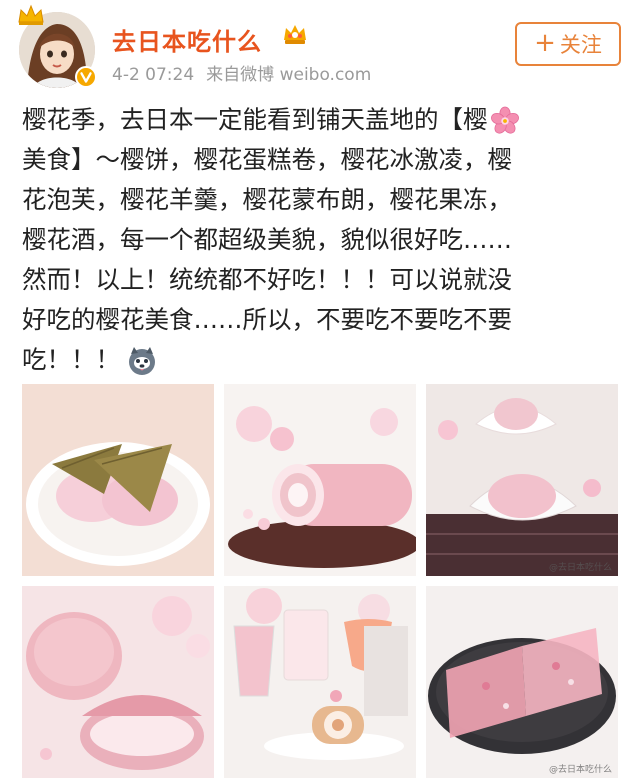 The height and width of the screenshot is (780, 640). What do you see at coordinates (295, 34) in the screenshot?
I see `vip-crown-icon` at bounding box center [295, 34].